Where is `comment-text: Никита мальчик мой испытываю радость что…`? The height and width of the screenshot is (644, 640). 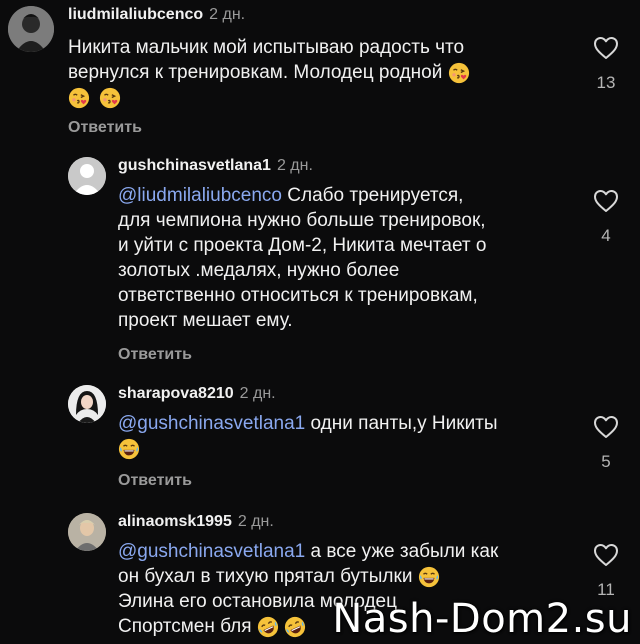 comment-text: Никита мальчик мой испытываю радость что… is located at coordinates (303, 72).